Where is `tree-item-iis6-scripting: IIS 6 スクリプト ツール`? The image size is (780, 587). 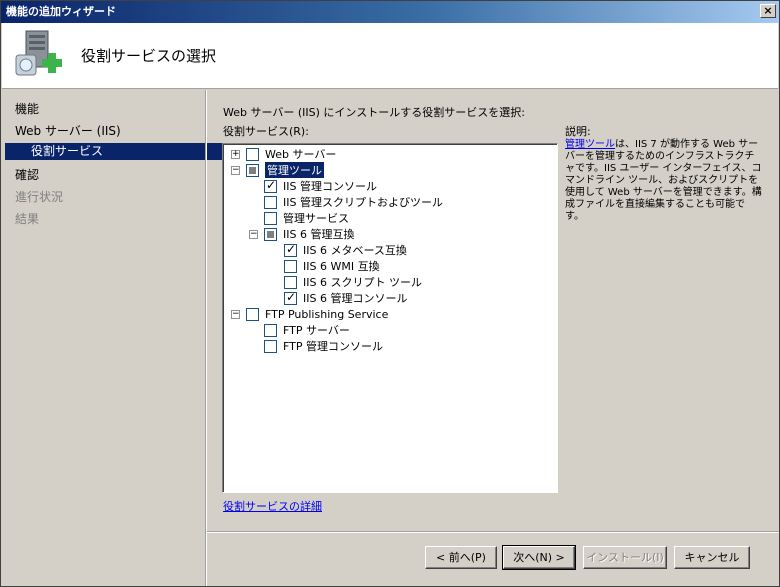
tree-item-iis6-scripting: IIS 6 スクリプト ツール is located at coordinates (353, 282).